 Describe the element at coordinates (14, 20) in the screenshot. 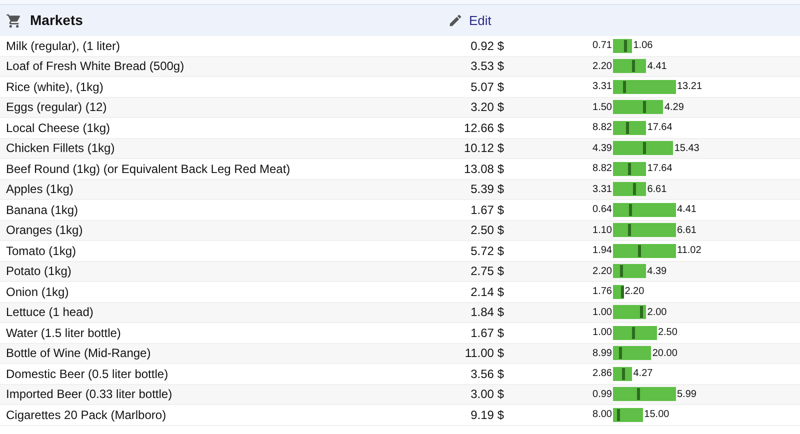

I see `cart-icon` at that location.